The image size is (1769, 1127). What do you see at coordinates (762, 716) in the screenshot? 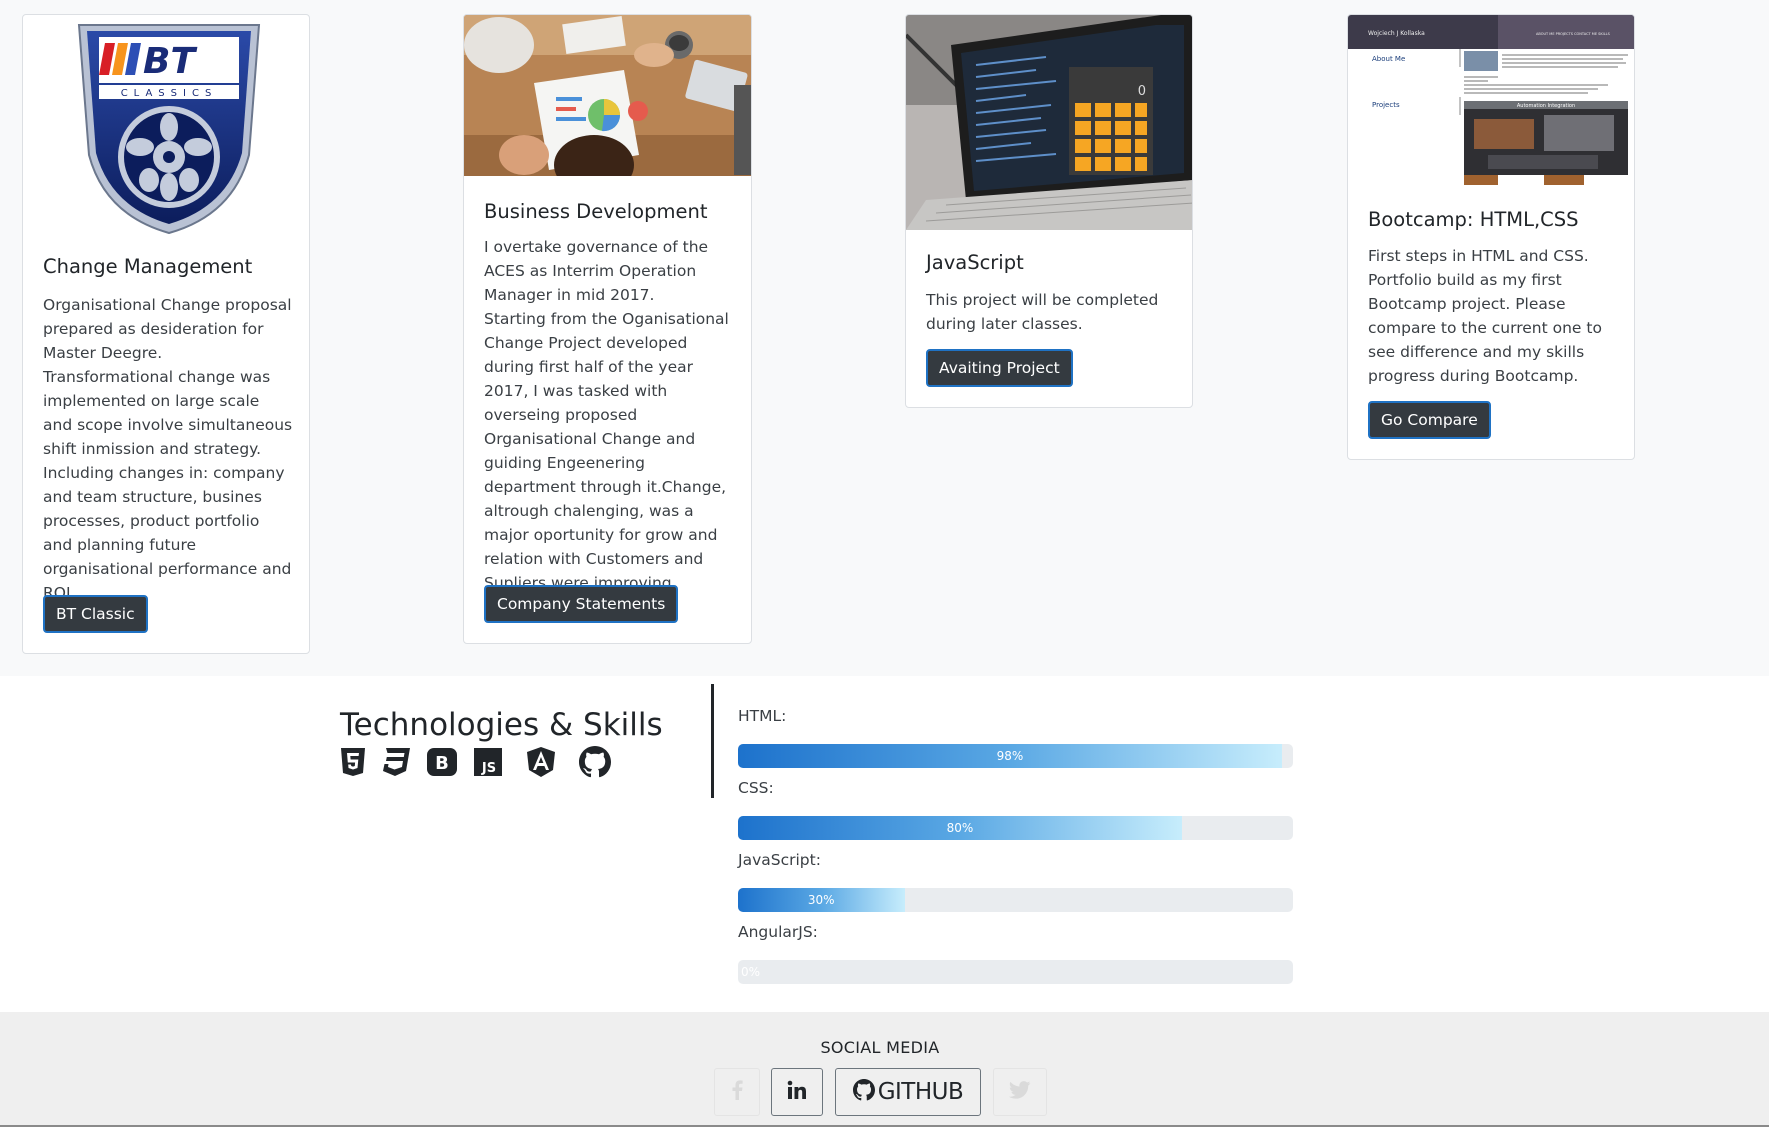
I see `skill-label-html: HTML:` at bounding box center [762, 716].